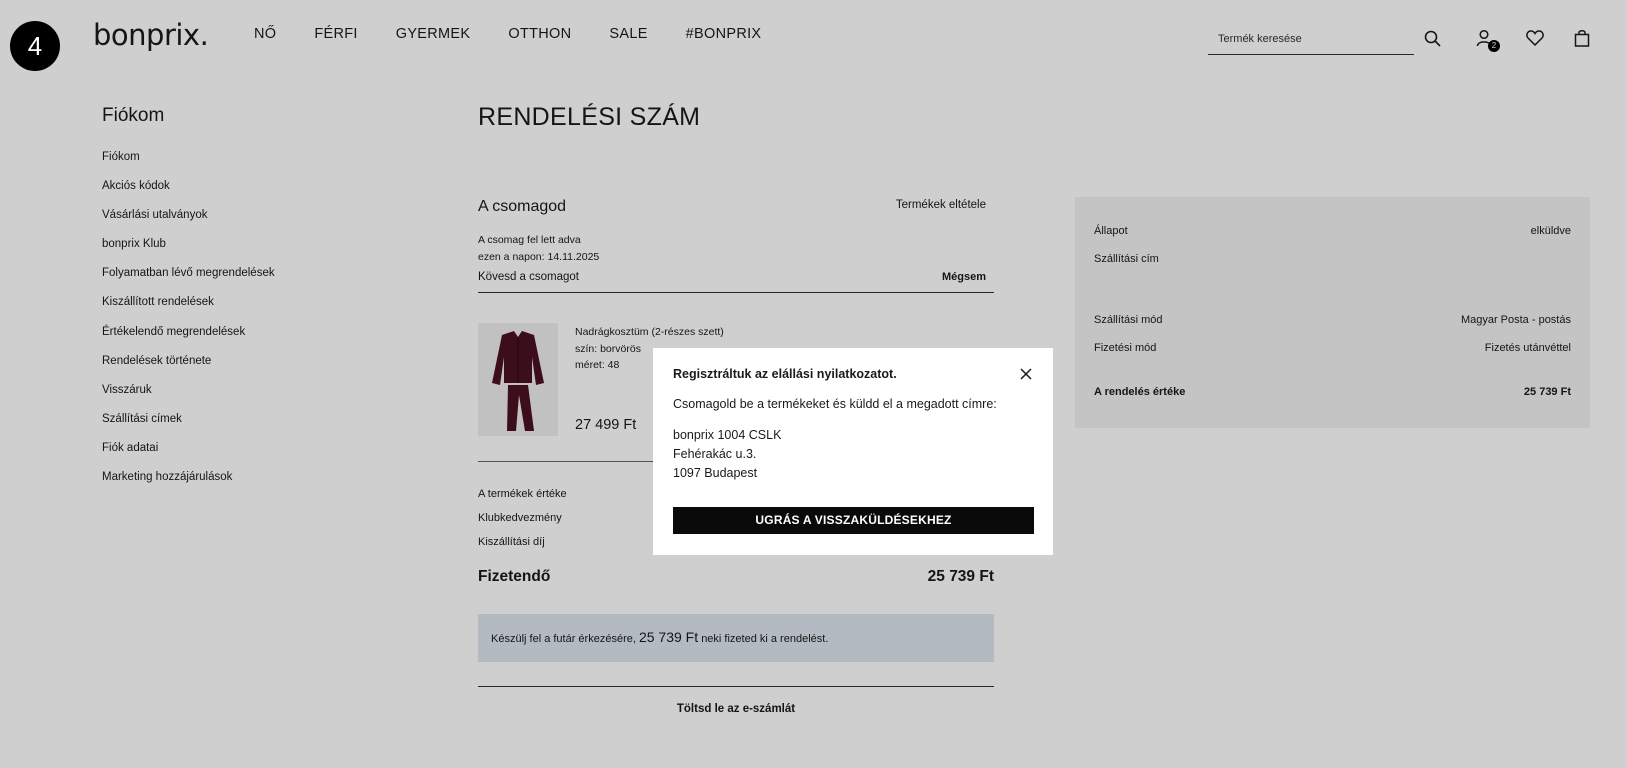  What do you see at coordinates (1026, 374) in the screenshot?
I see `close-icon` at bounding box center [1026, 374].